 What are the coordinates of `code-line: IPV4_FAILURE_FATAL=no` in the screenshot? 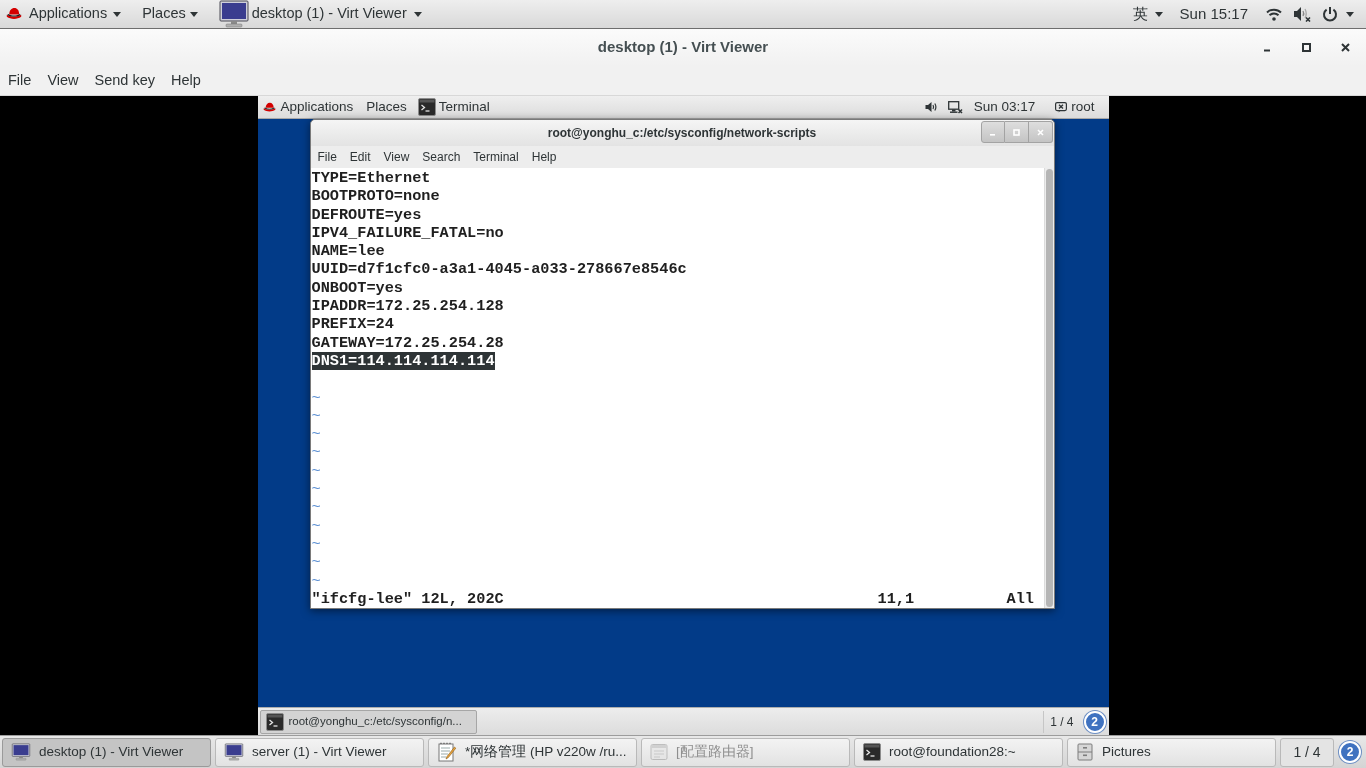 It's located at (407, 232).